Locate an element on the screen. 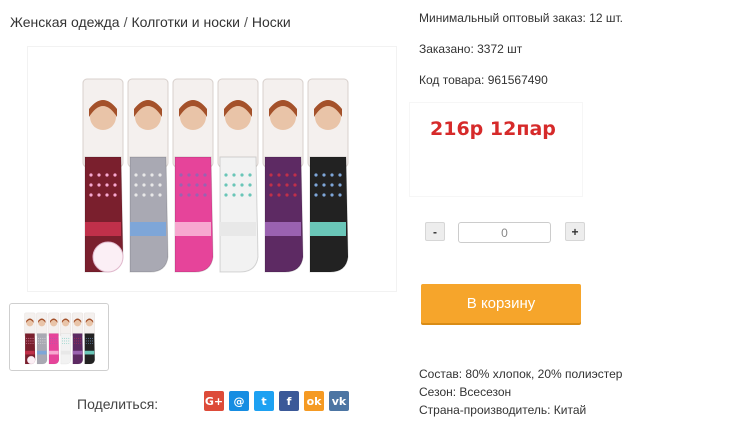 This screenshot has width=734, height=425. share-label: Поделиться: is located at coordinates (118, 404).